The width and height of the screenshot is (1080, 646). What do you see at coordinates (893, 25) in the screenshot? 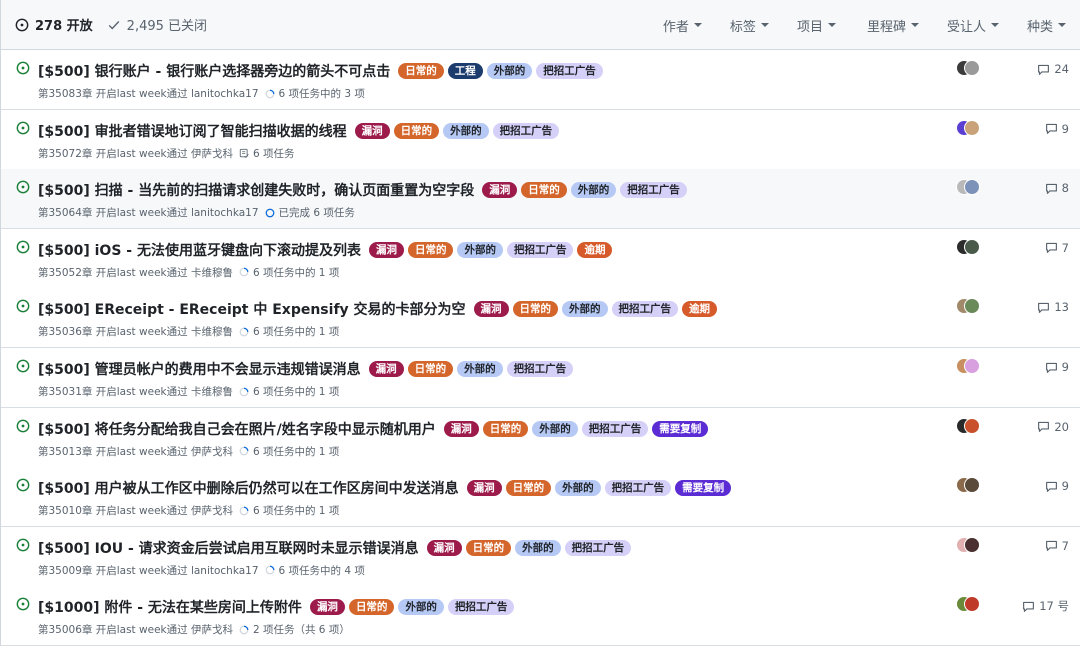
I see `filter-milestone: 里程碑` at bounding box center [893, 25].